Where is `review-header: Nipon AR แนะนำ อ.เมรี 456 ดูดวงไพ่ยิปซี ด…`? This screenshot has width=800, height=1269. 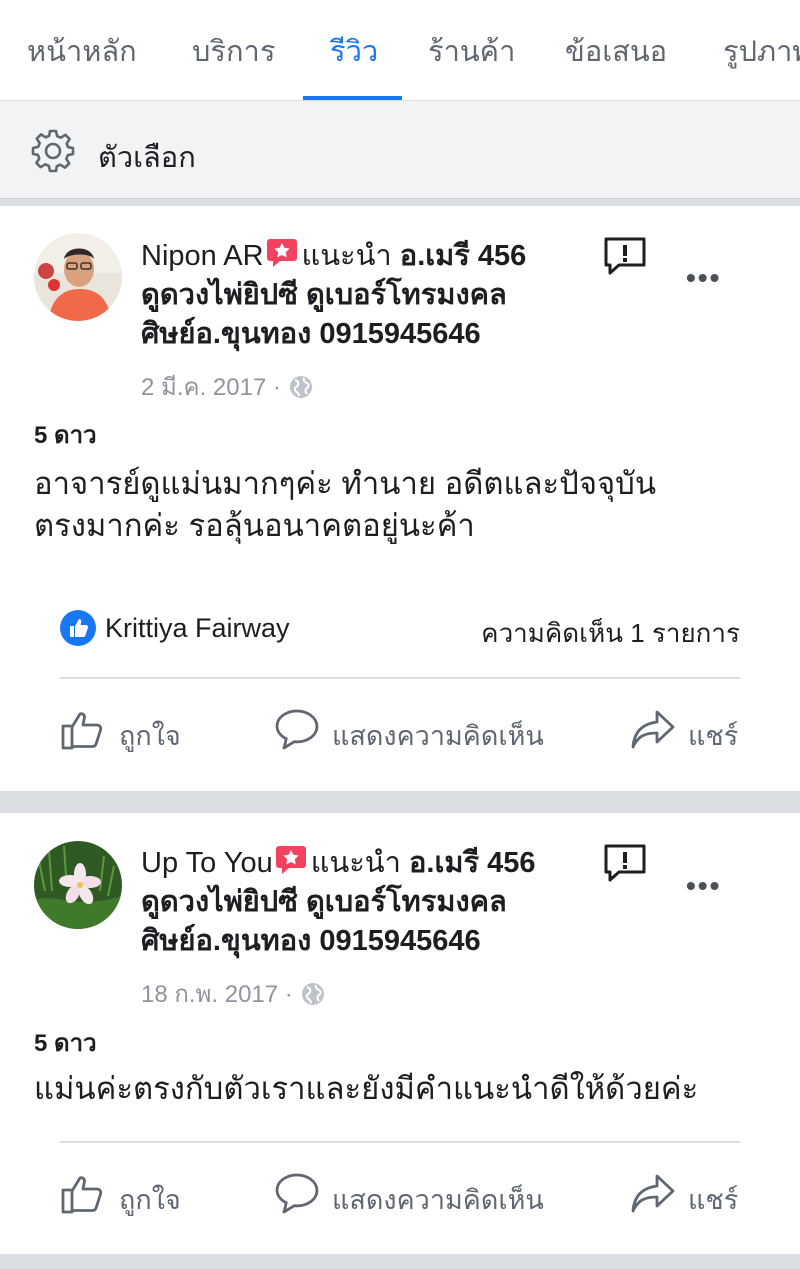 review-header: Nipon AR แนะนำ อ.เมรี 456 ดูดวงไพ่ยิปซี ด… is located at coordinates (356, 295).